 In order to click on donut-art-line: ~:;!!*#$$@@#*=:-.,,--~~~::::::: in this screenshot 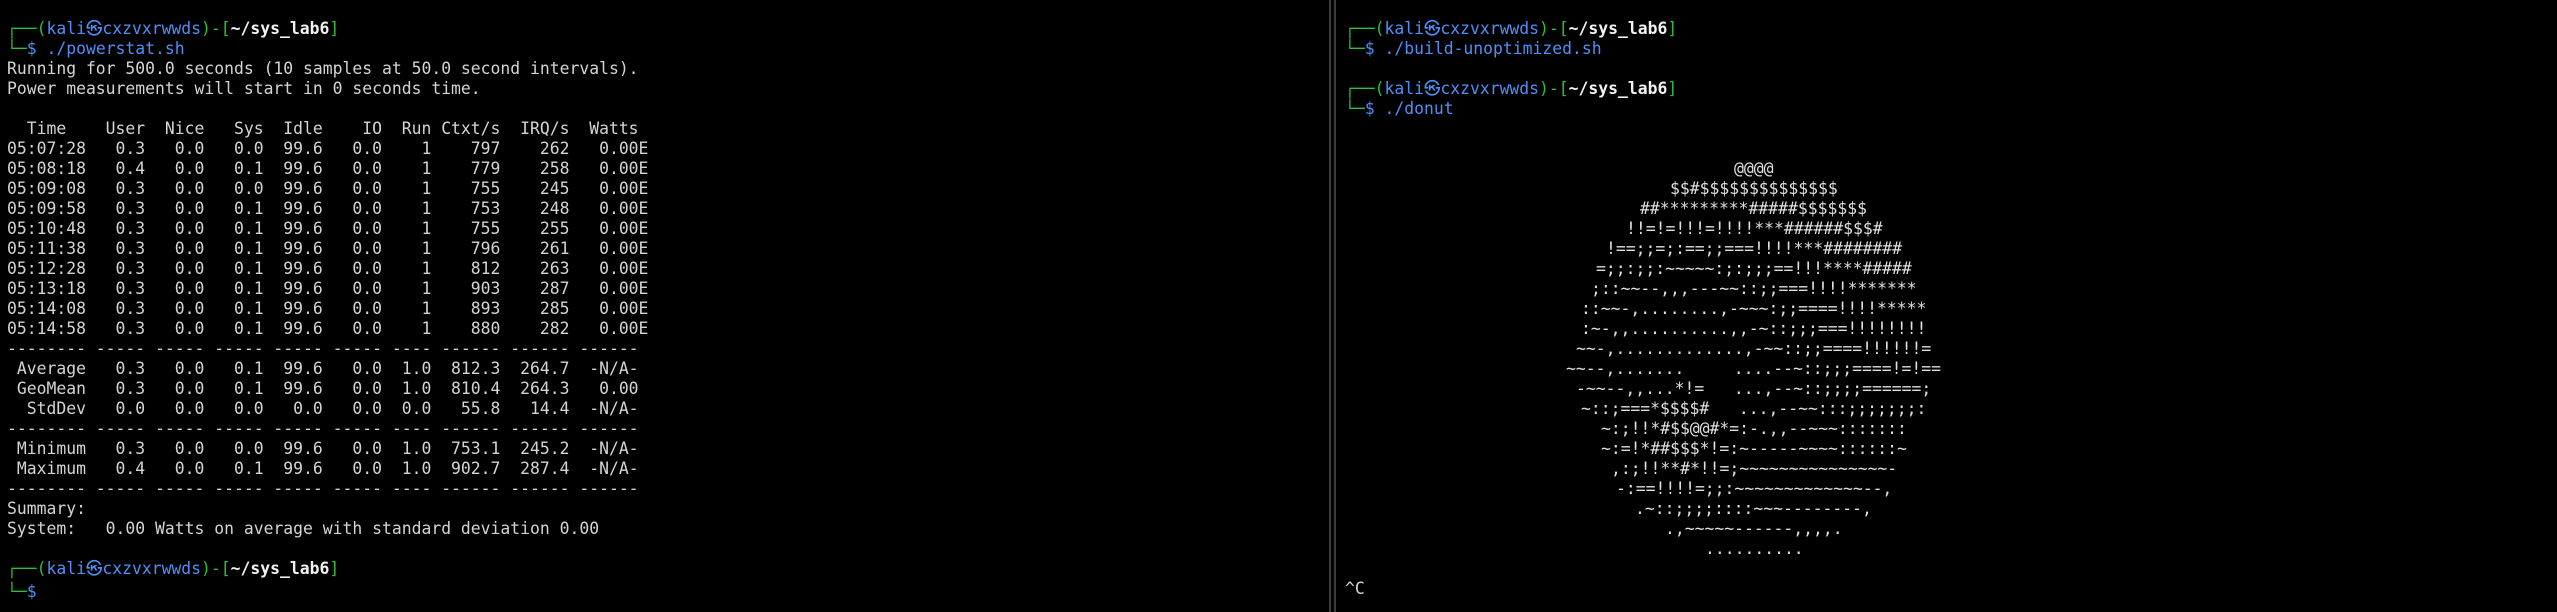, I will do `click(1754, 428)`.